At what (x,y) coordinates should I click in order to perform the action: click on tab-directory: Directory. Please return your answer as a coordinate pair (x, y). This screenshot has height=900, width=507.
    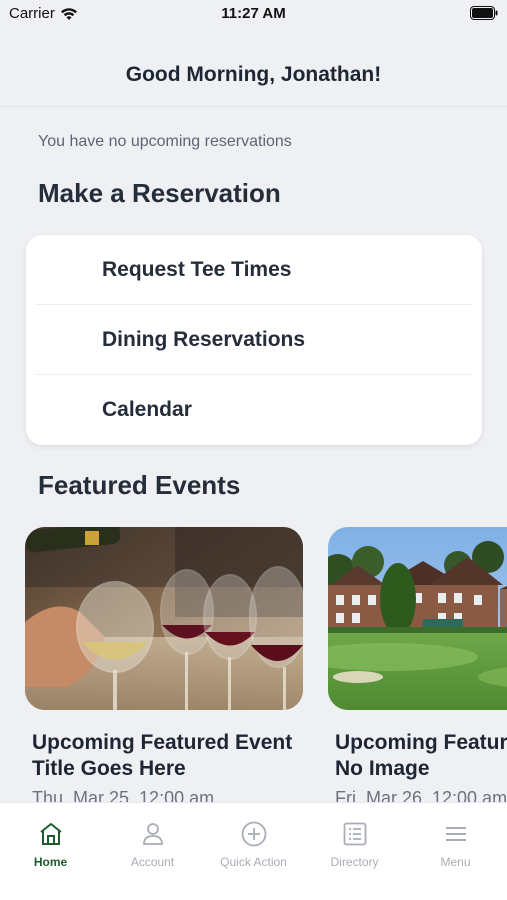
    Looking at the image, I should click on (354, 843).